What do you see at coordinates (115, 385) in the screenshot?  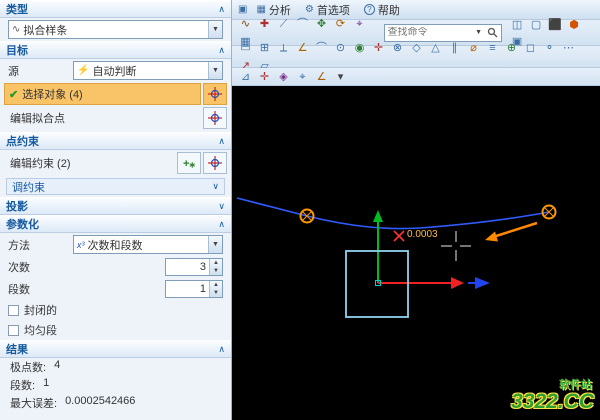 I see `result-row-segments: 段数: 1` at bounding box center [115, 385].